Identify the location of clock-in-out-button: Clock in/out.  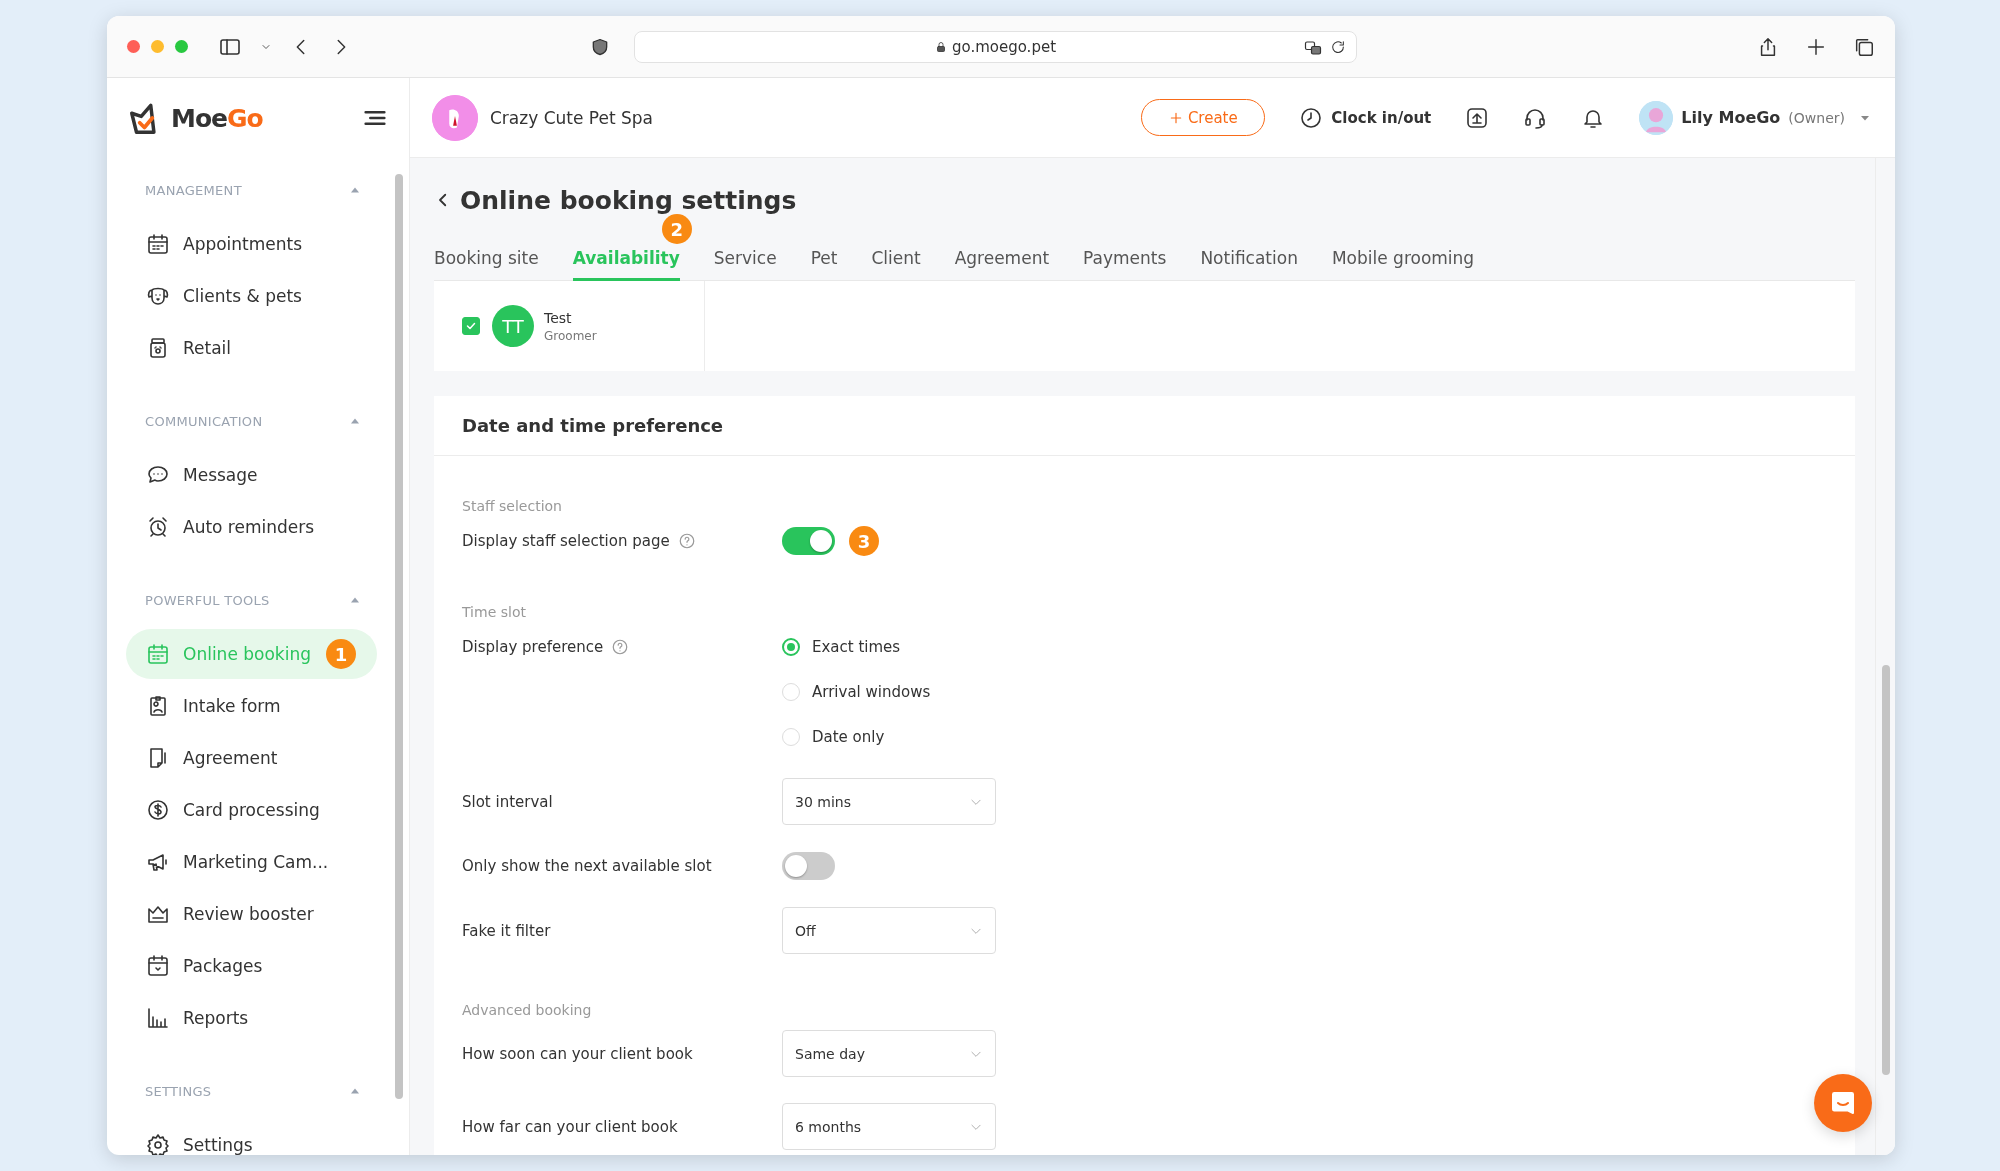
(1365, 117).